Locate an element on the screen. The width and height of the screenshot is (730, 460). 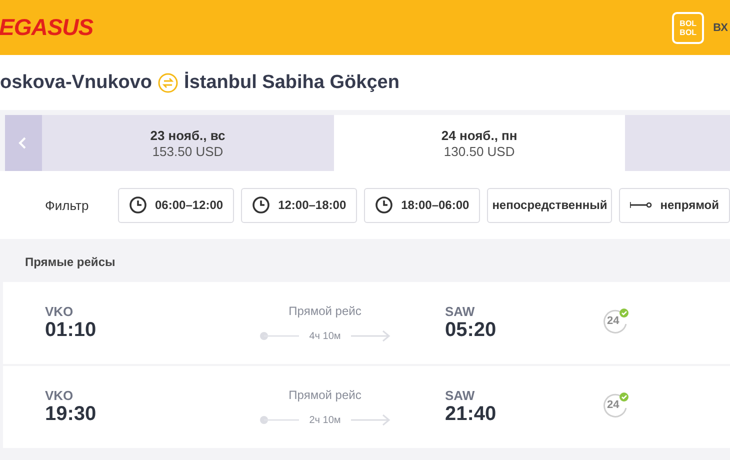
filter-chip: 12:00–18:00 is located at coordinates (299, 205).